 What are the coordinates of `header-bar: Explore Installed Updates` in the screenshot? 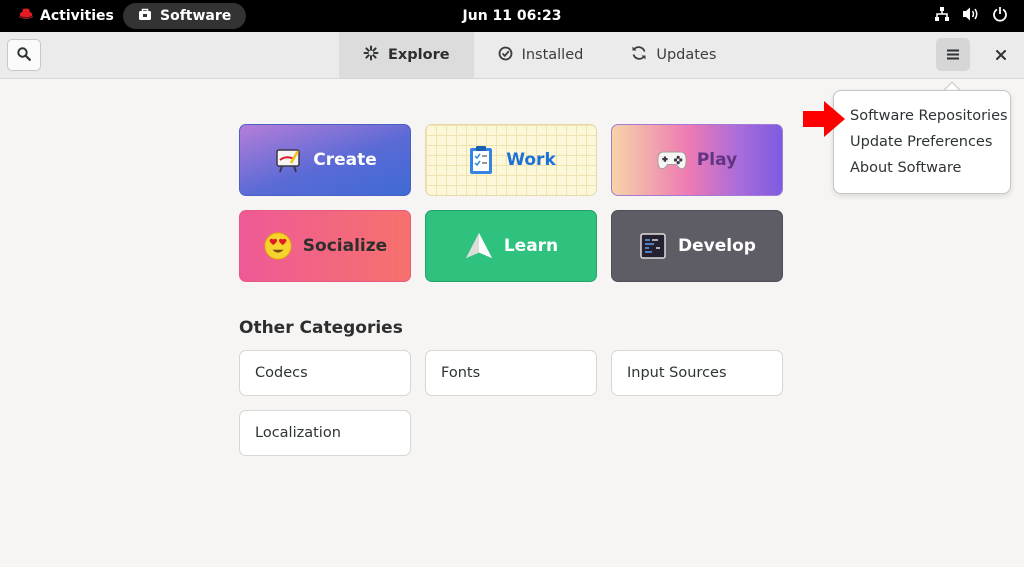 It's located at (512, 55).